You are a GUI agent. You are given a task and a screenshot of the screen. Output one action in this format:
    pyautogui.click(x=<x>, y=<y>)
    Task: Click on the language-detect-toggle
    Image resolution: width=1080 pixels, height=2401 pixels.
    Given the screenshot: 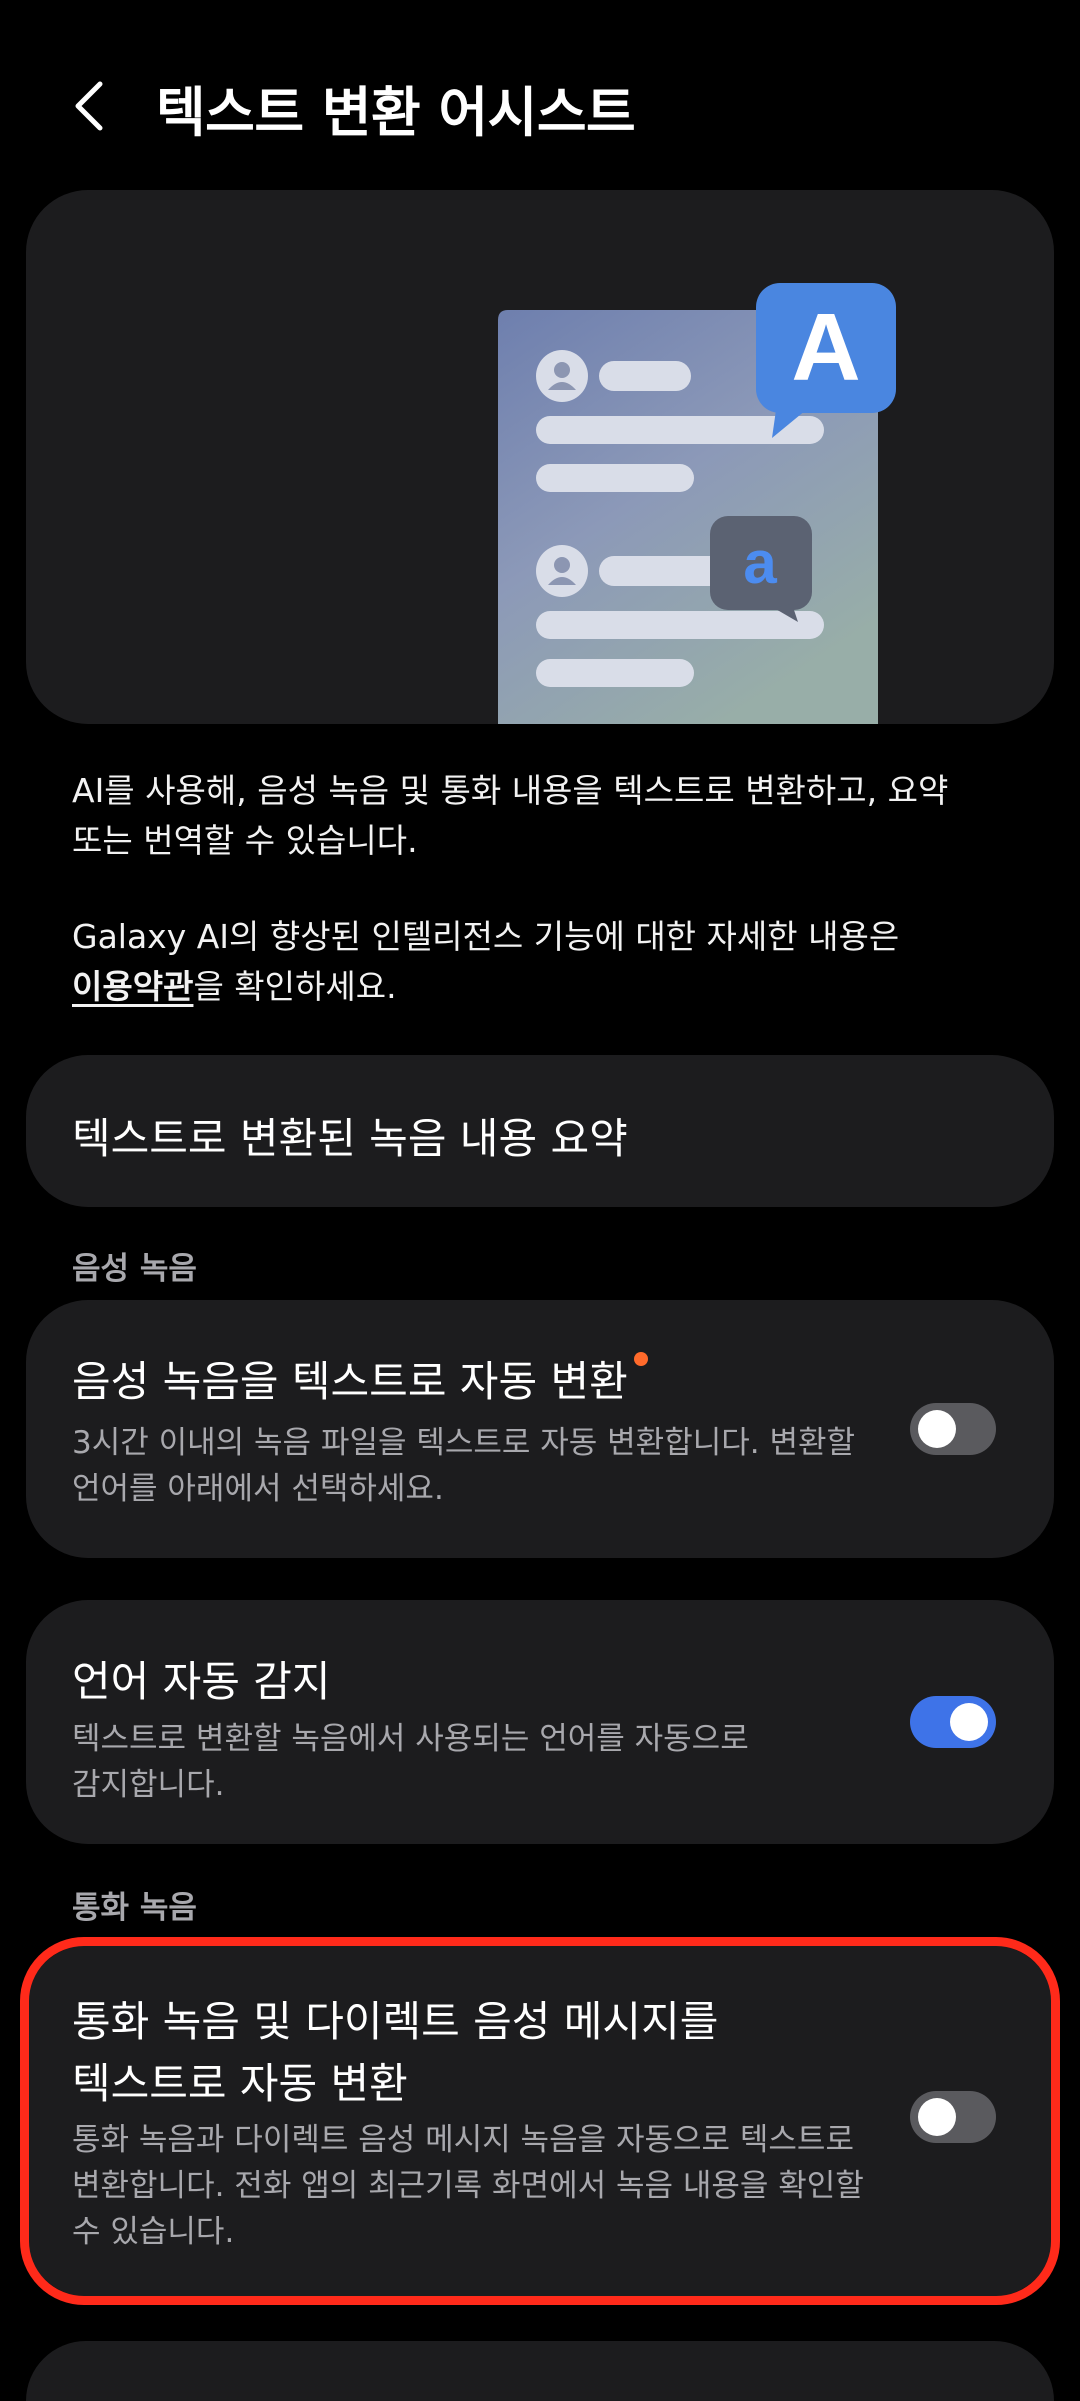 What is the action you would take?
    pyautogui.click(x=953, y=1722)
    